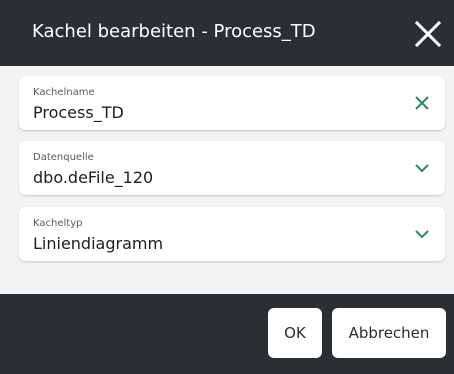  I want to click on cancel-button: Abbrechen, so click(389, 333).